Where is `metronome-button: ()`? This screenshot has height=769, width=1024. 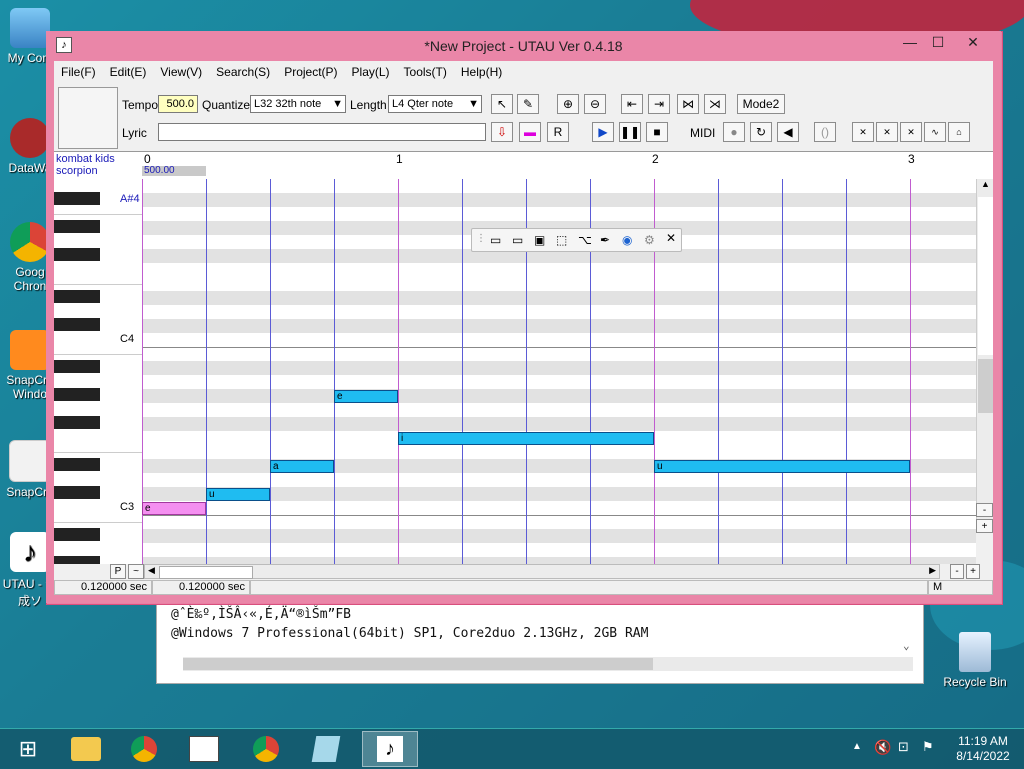
metronome-button: () is located at coordinates (825, 132).